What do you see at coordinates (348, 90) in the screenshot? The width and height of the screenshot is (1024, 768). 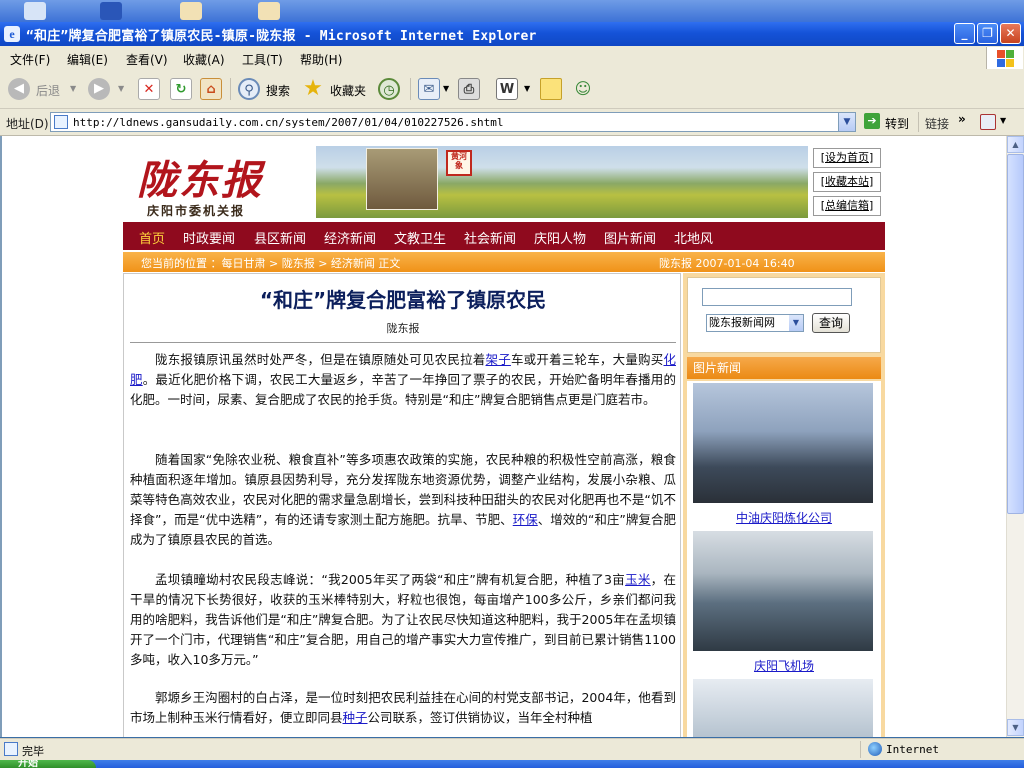 I see `favorites-button: 收藏夹` at bounding box center [348, 90].